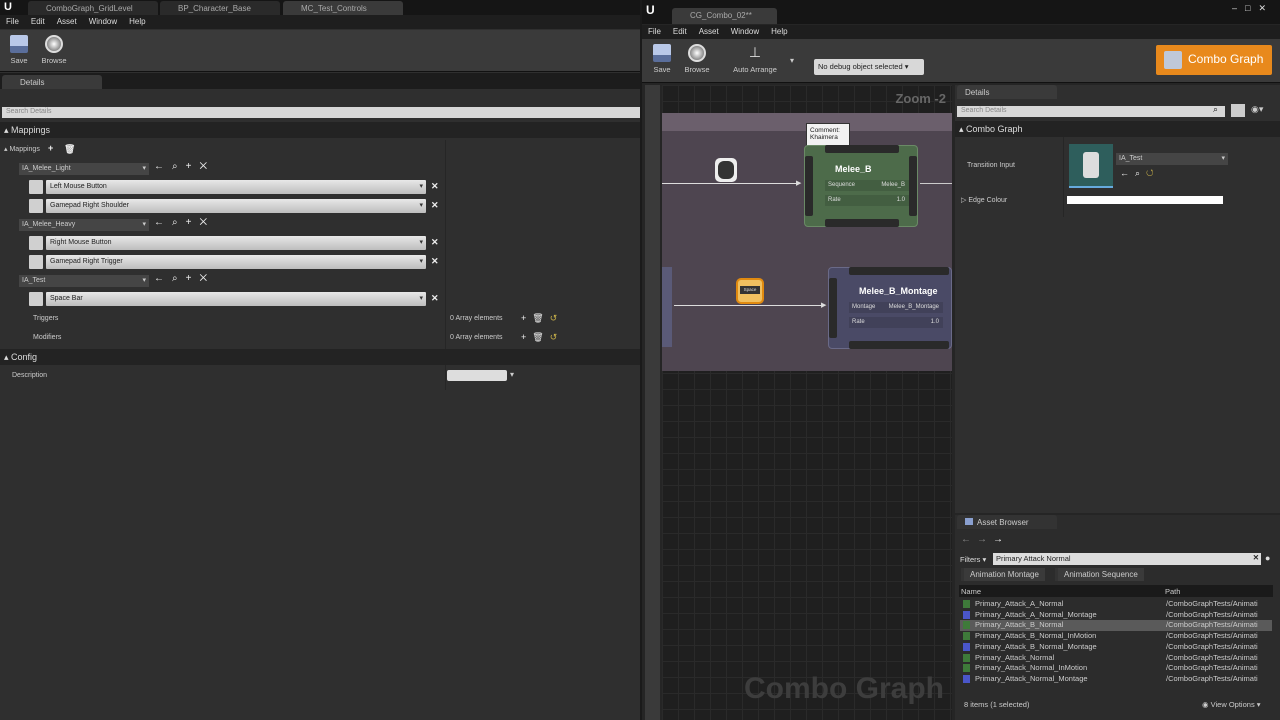 The height and width of the screenshot is (720, 1280). Describe the element at coordinates (220, 8) in the screenshot. I see `tab-bp-character-base: BP_Character_Base` at that location.